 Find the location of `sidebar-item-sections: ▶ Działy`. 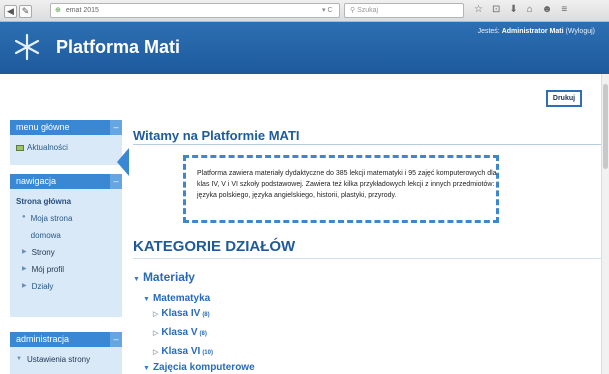

sidebar-item-sections: ▶ Działy is located at coordinates (66, 286).